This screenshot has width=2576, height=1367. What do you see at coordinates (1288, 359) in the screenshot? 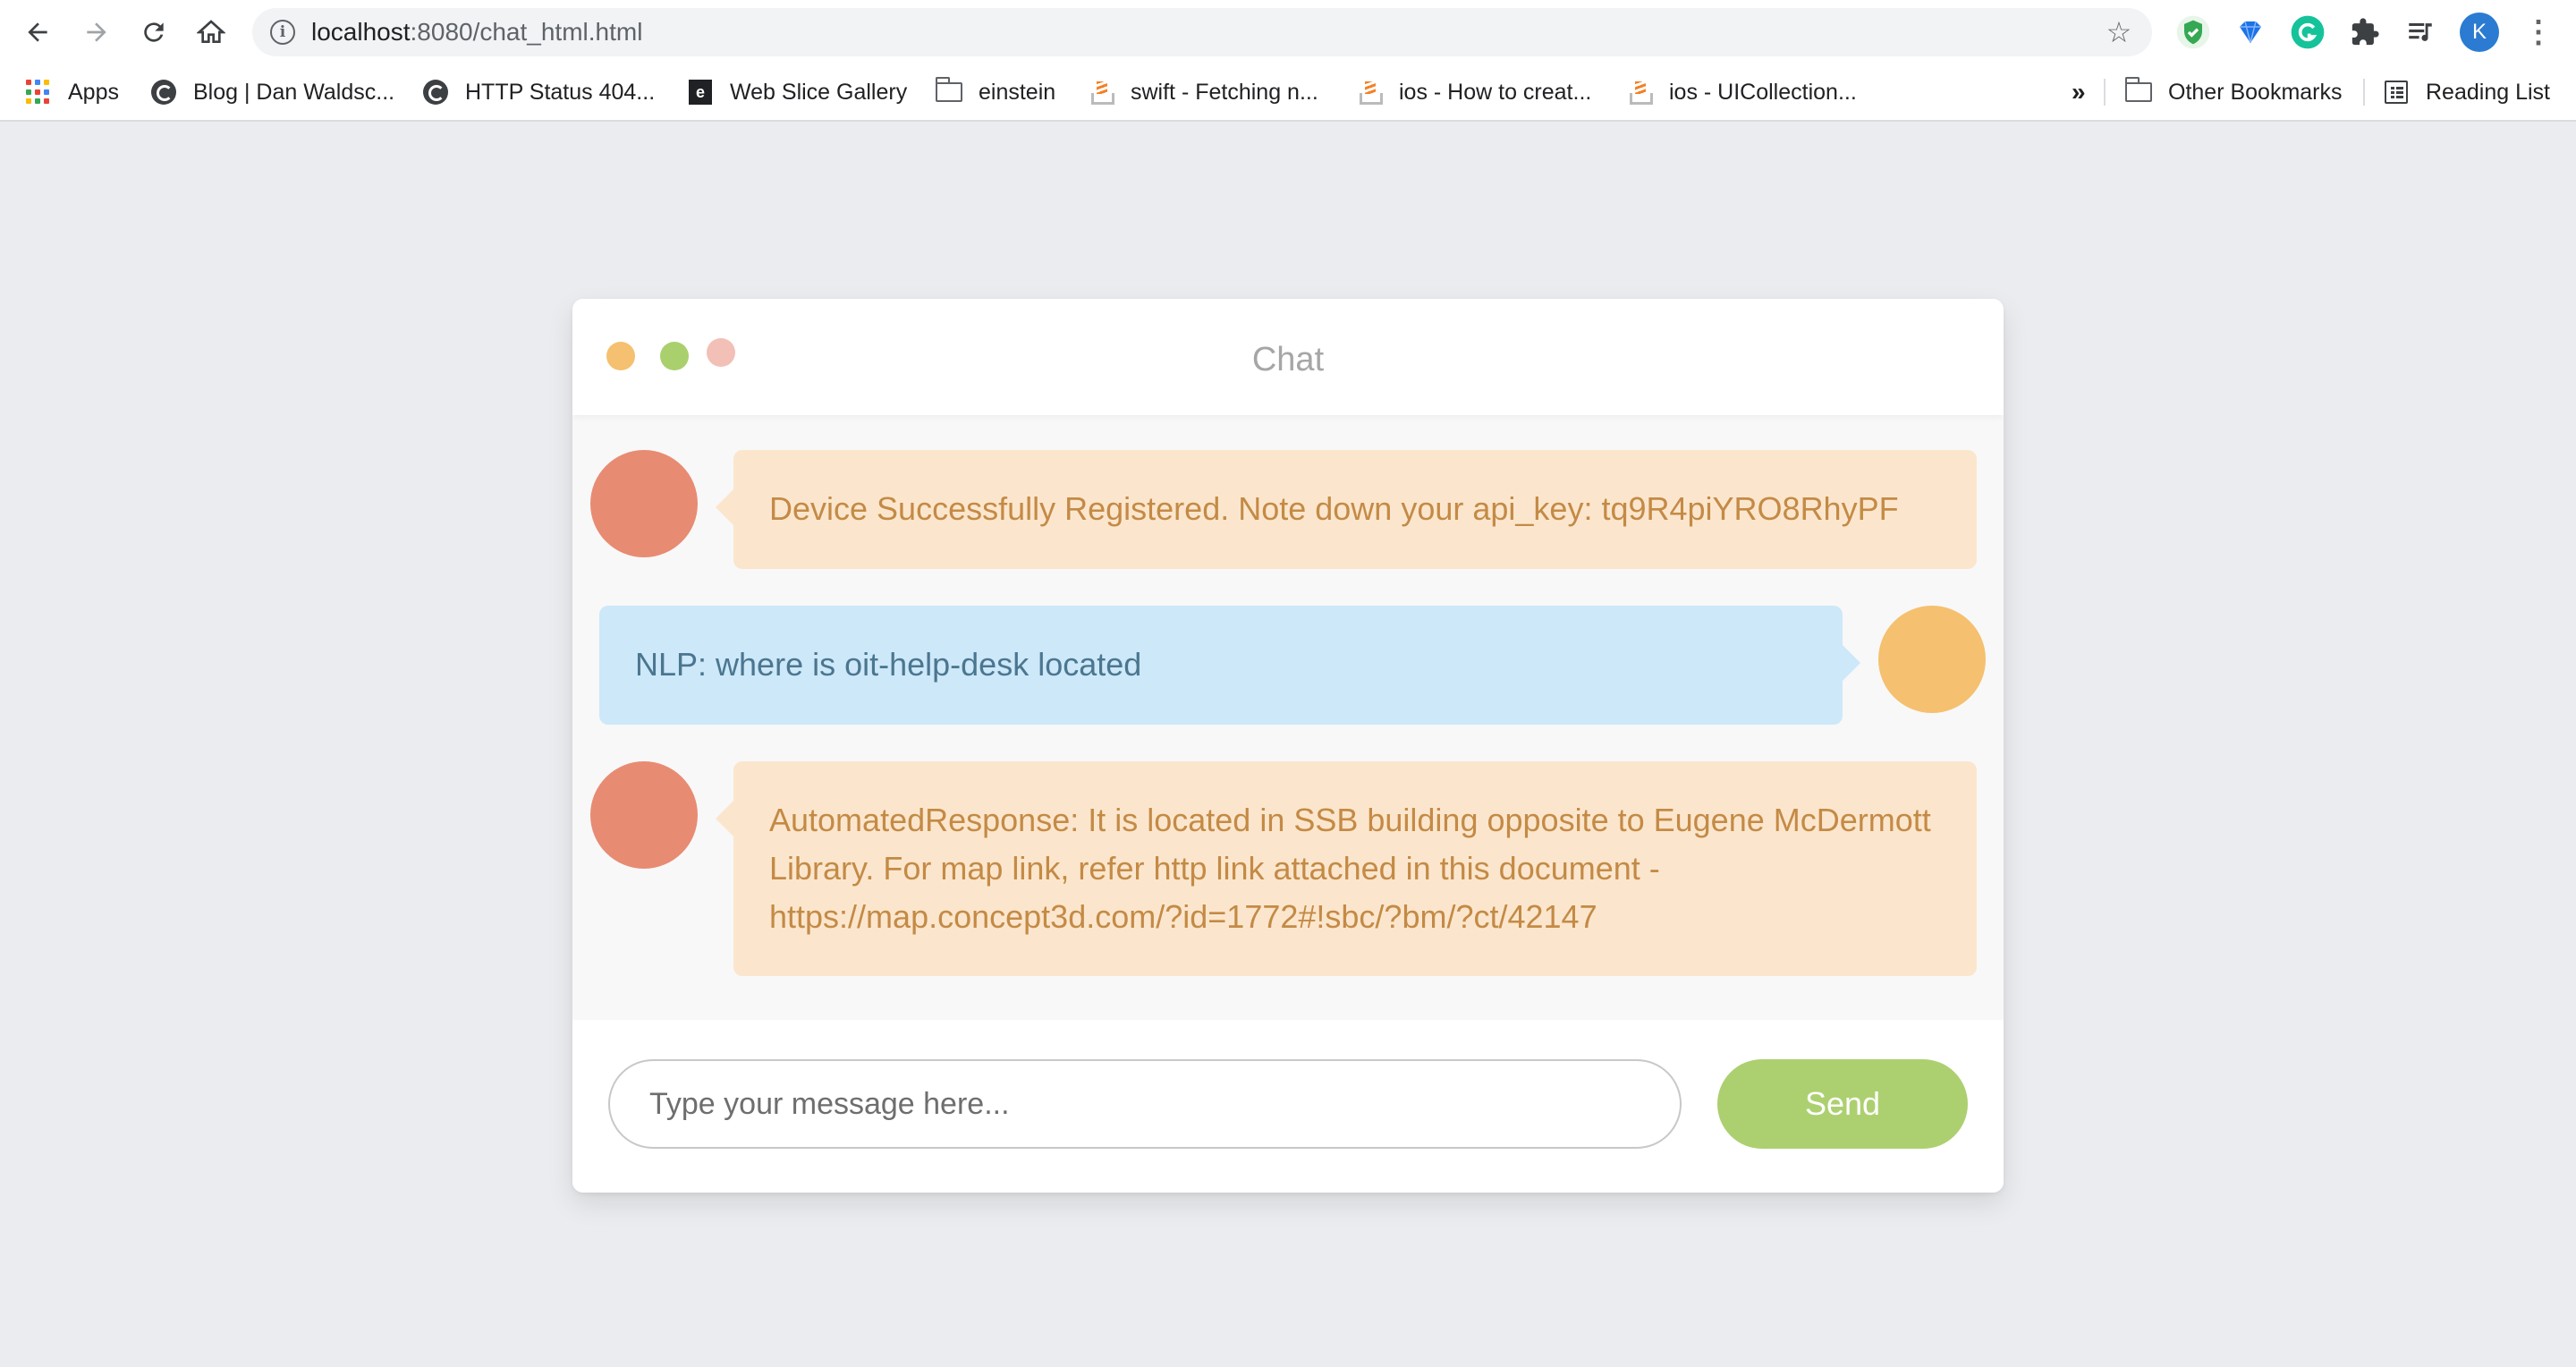
I see `chat-title: Chat` at bounding box center [1288, 359].